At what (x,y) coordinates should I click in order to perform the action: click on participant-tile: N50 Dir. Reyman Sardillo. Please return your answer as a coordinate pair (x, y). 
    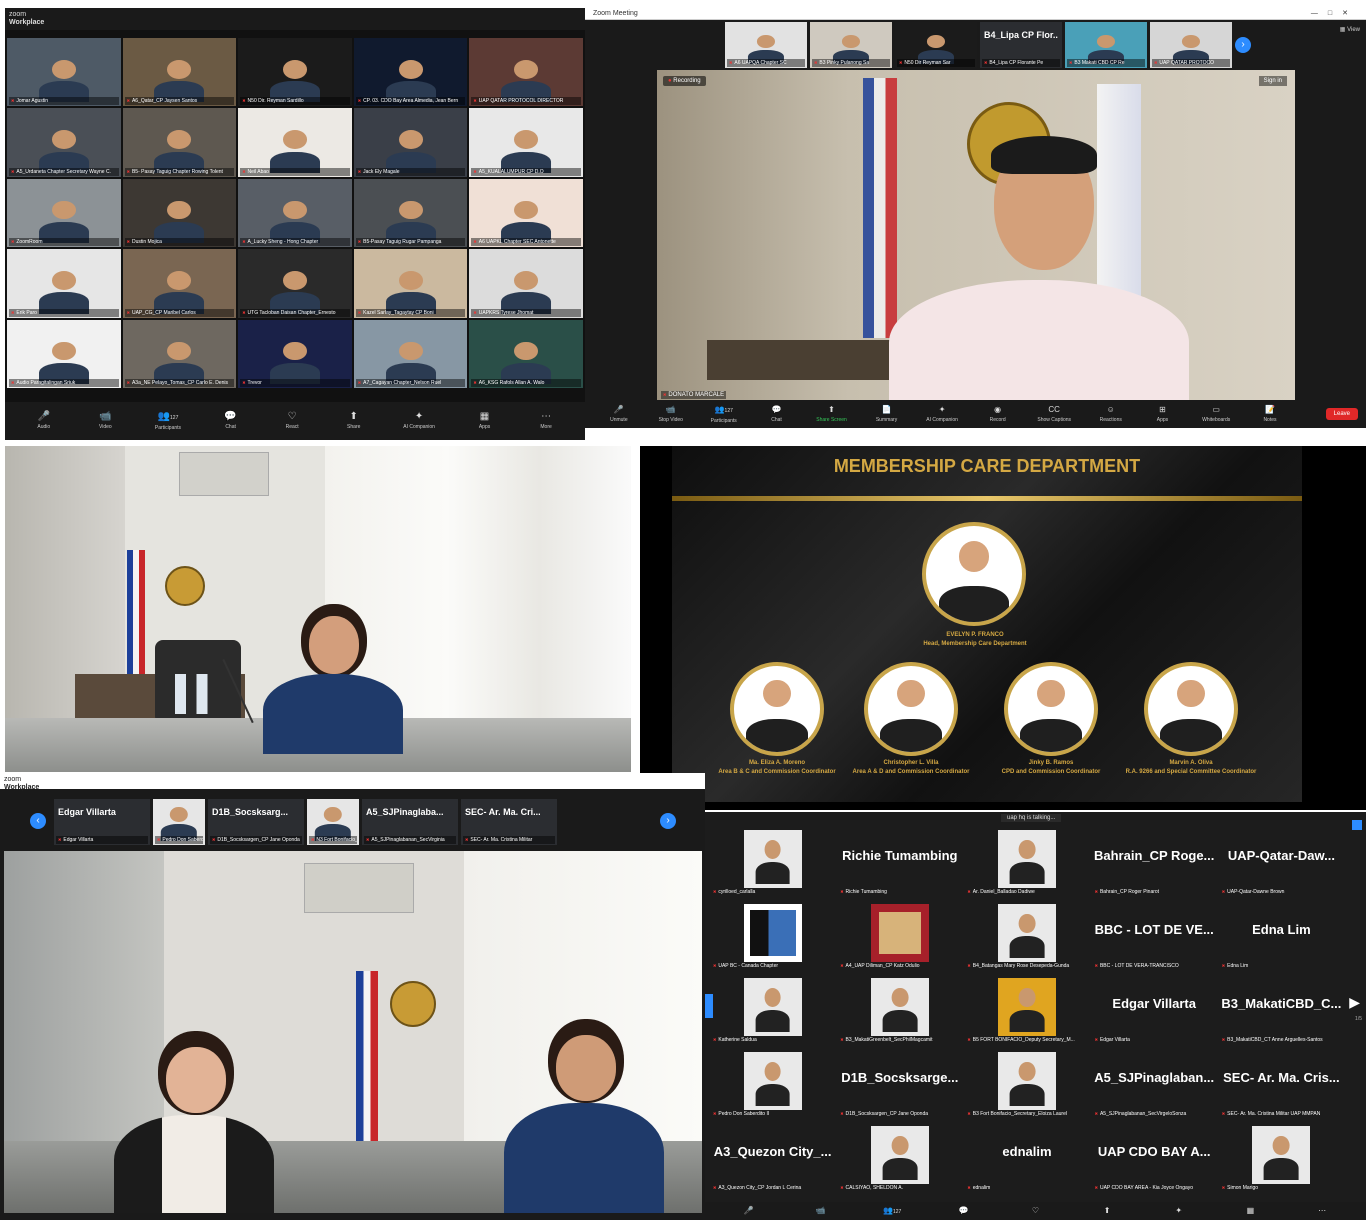
    Looking at the image, I should click on (295, 72).